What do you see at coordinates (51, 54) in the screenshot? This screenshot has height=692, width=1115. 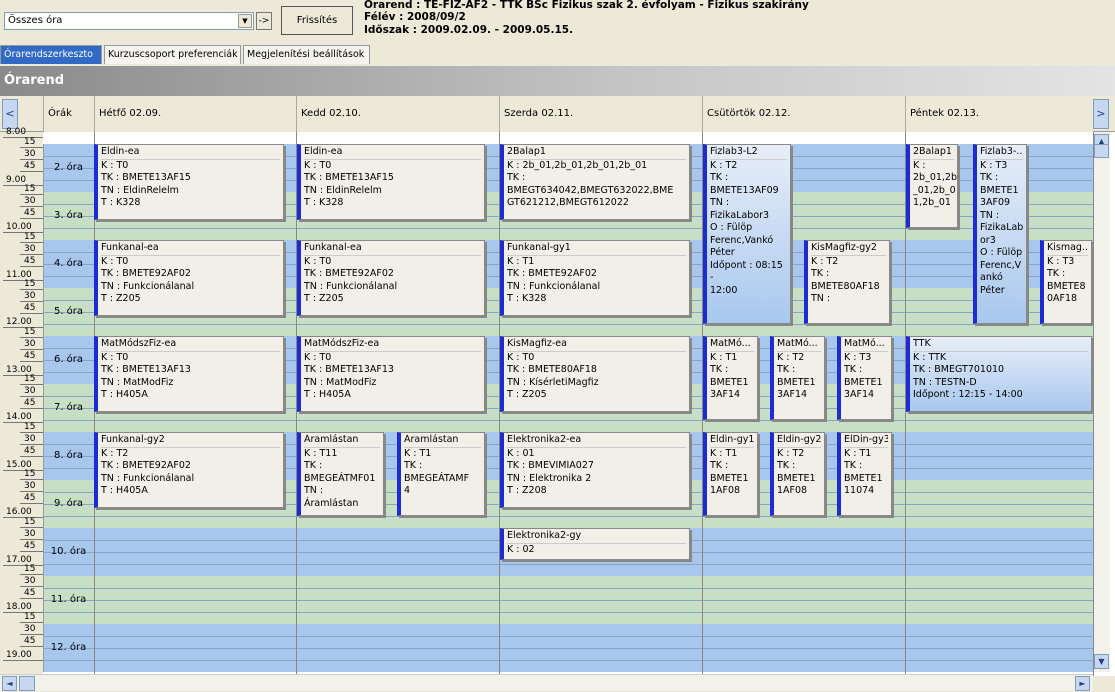 I see `tab-orarendszerkeszto: Órarendszerkeszto` at bounding box center [51, 54].